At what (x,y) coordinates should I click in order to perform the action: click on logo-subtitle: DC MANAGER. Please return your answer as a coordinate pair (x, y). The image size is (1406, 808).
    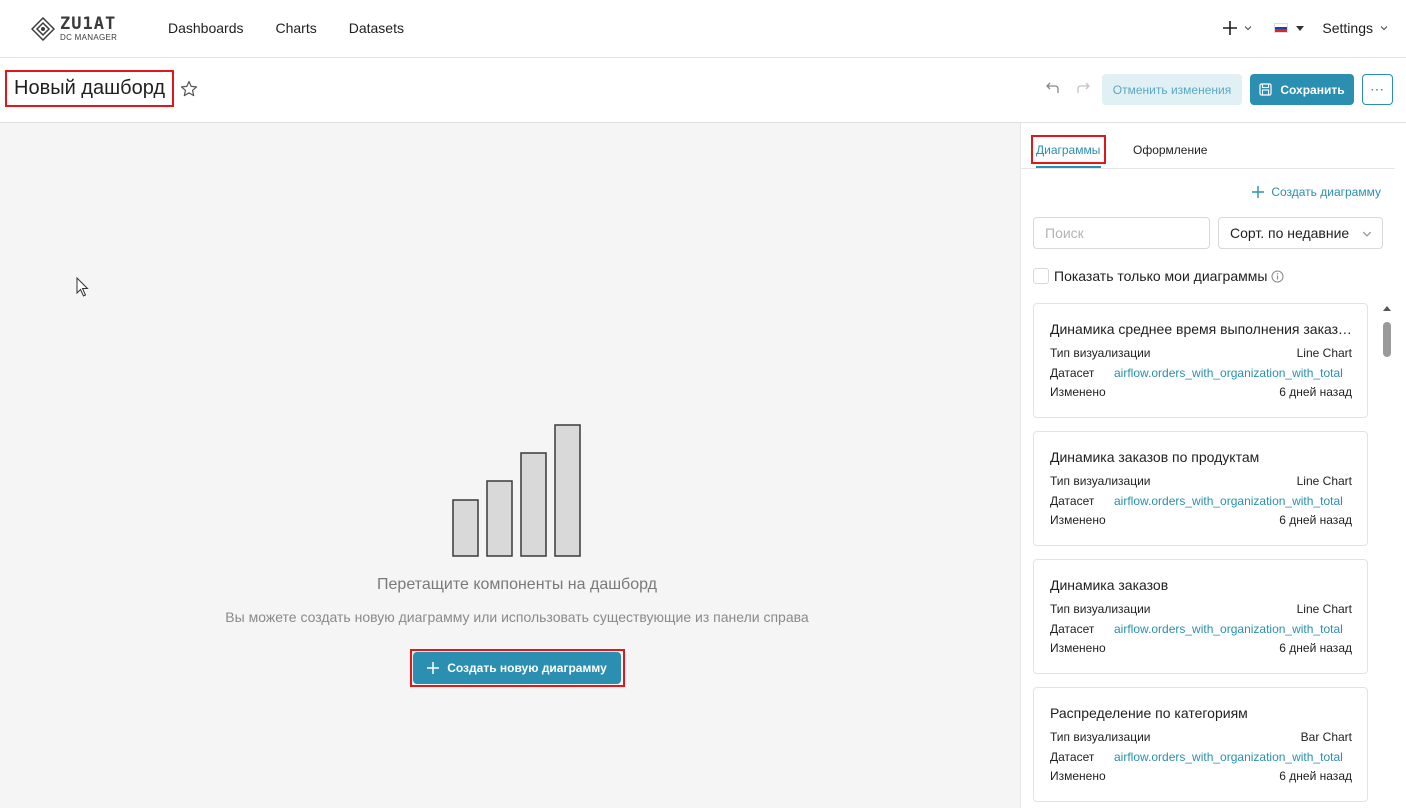
    Looking at the image, I should click on (89, 37).